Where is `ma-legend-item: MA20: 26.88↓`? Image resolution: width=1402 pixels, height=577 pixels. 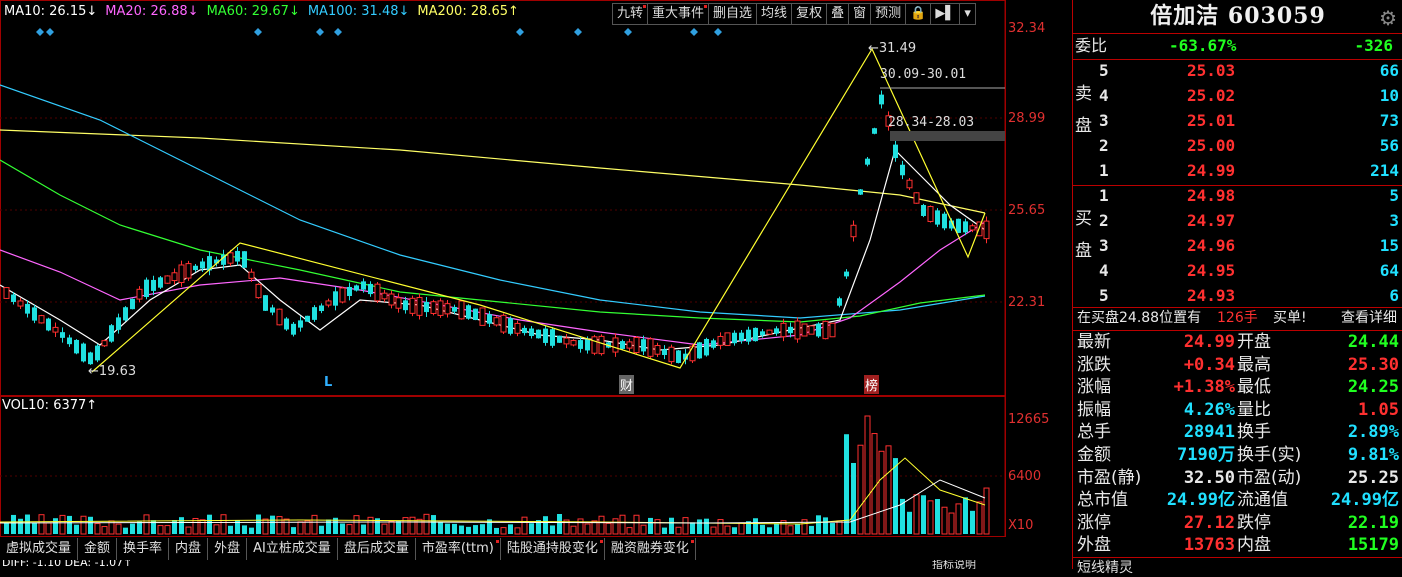
ma-legend-item: MA20: 26.88↓ is located at coordinates (151, 11).